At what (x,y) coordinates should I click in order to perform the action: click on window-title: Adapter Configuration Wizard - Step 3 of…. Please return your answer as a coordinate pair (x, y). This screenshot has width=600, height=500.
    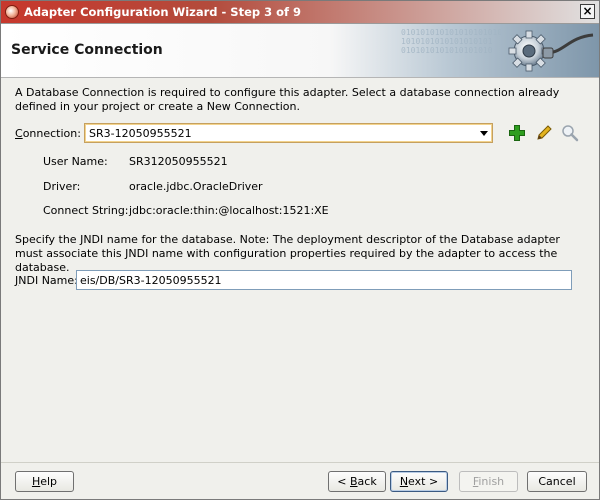
    Looking at the image, I should click on (163, 12).